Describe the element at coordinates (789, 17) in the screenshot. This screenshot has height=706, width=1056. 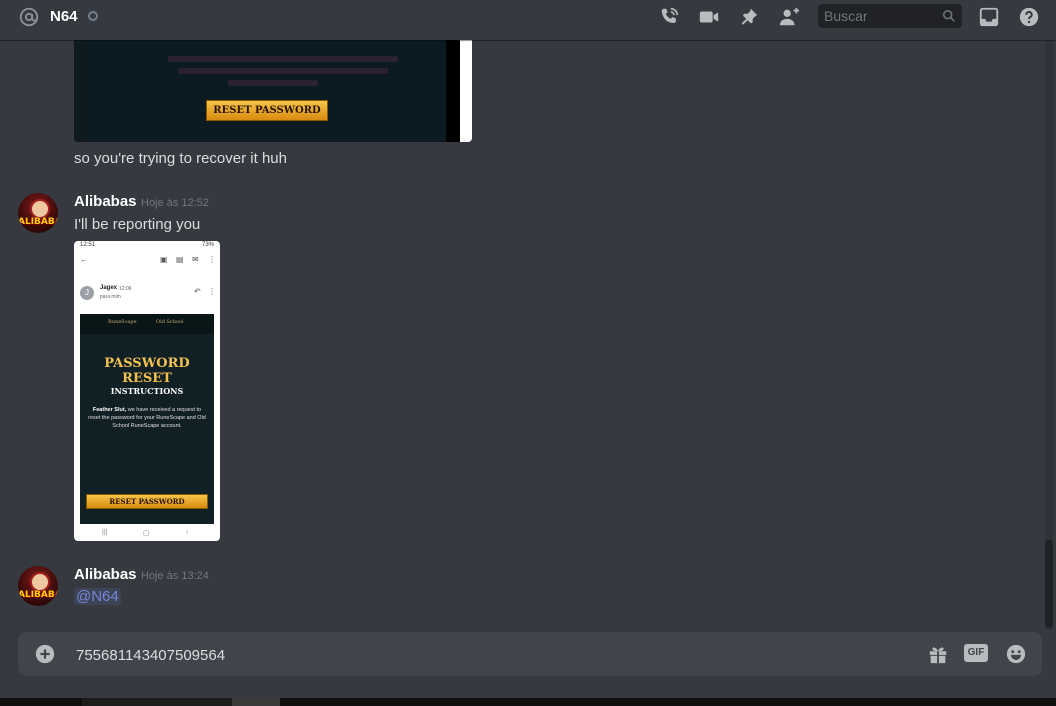
I see `add-member-icon` at that location.